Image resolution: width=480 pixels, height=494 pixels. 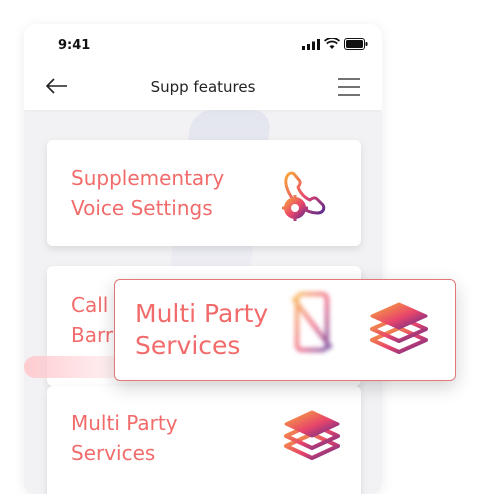 What do you see at coordinates (202, 329) in the screenshot?
I see `popup-label: Multi Party Services` at bounding box center [202, 329].